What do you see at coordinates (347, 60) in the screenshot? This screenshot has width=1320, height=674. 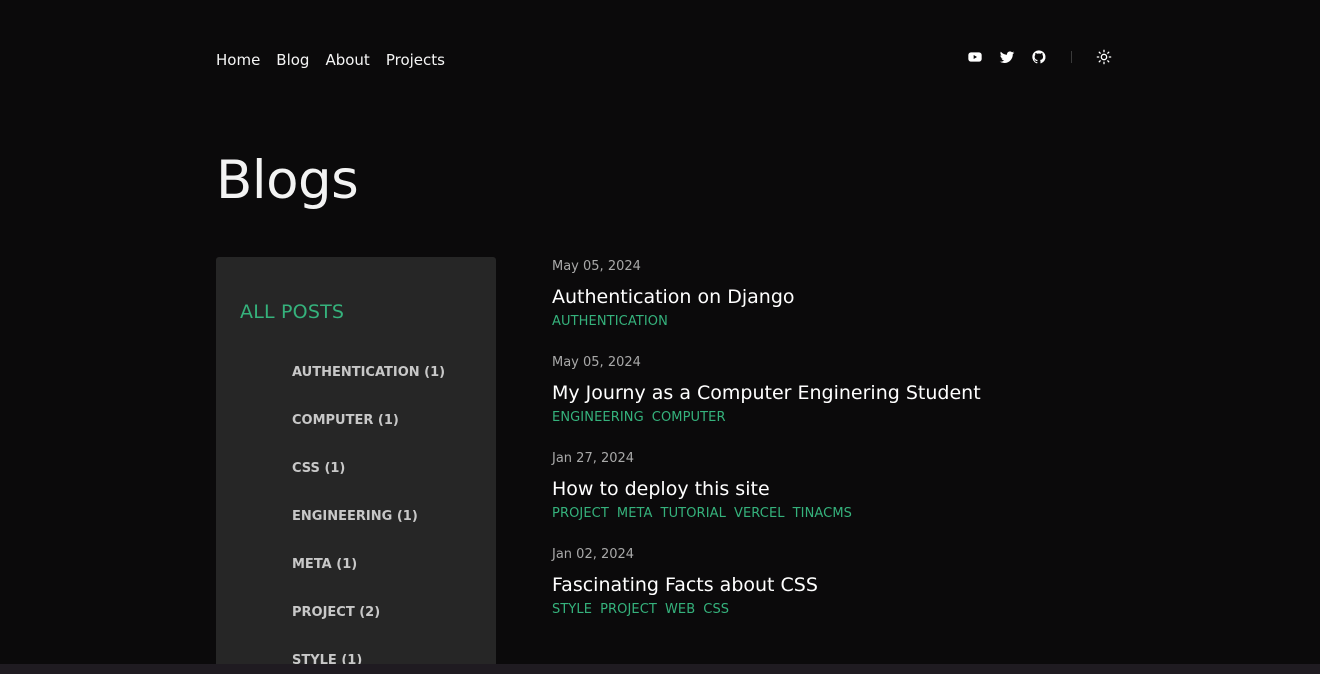 I see `nav-about-link: About` at bounding box center [347, 60].